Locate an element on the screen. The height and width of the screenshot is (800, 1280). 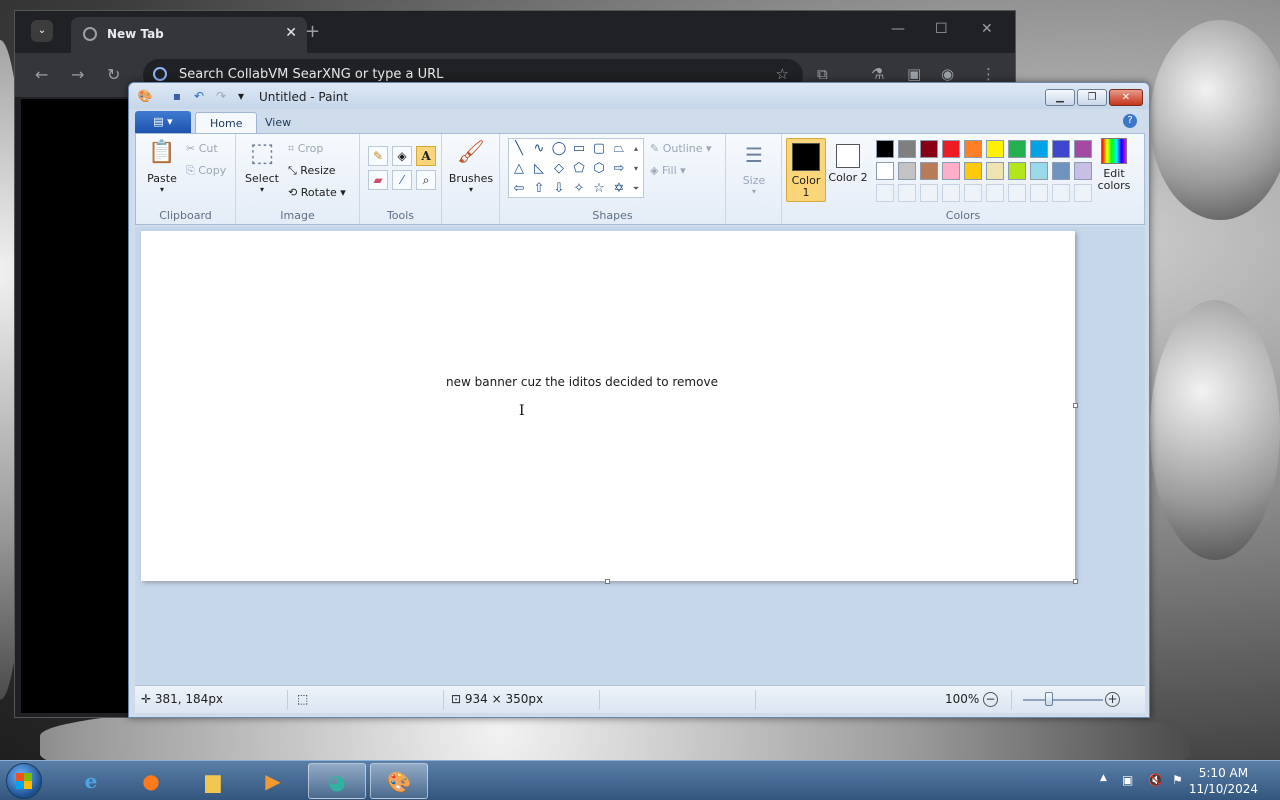
size-button: ☰ Size ▾ is located at coordinates (754, 168).